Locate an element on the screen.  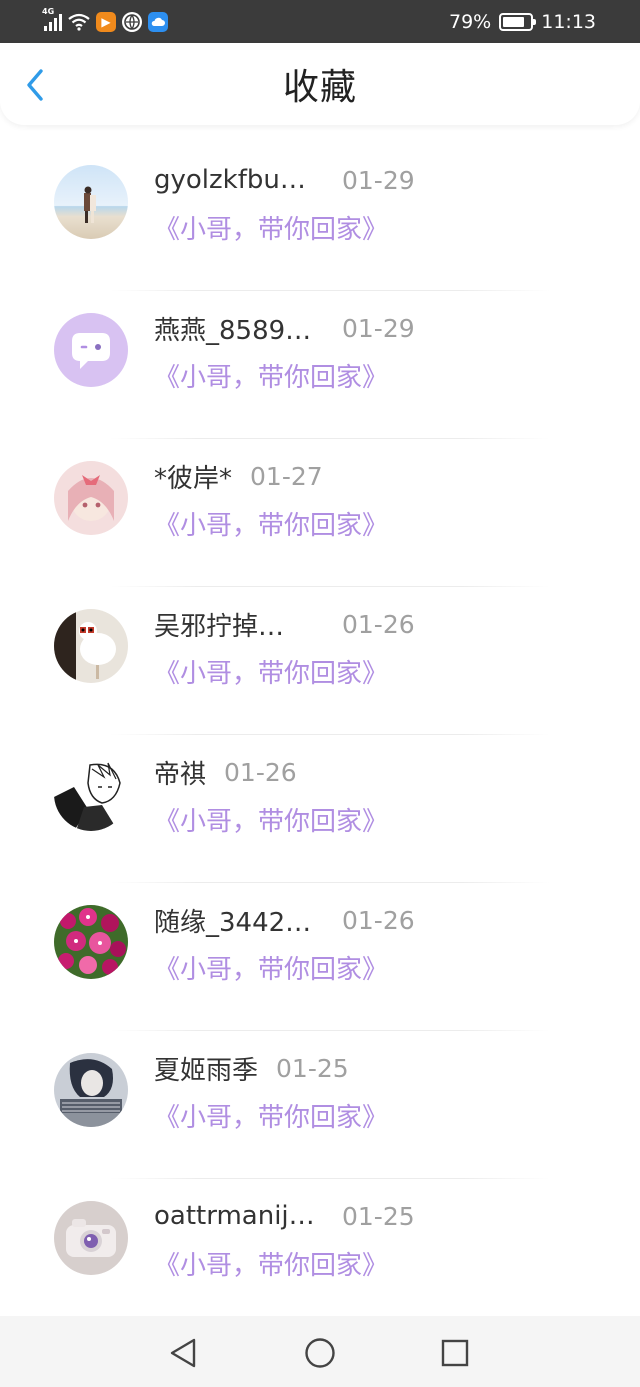
name-row: 帝祺 01-26 is located at coordinates (225, 772).